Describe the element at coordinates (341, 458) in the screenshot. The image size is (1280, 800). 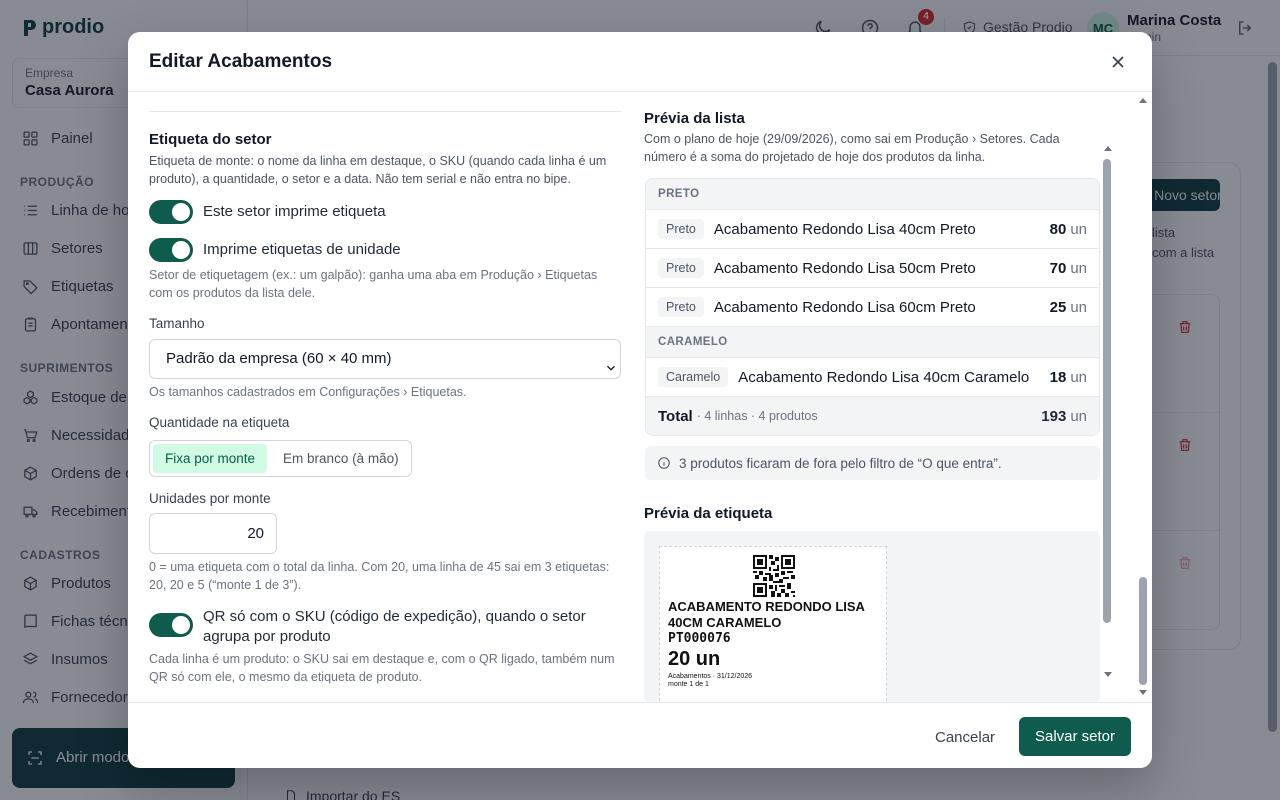
I see `qty-mode-blank: Em branco (à mão)` at that location.